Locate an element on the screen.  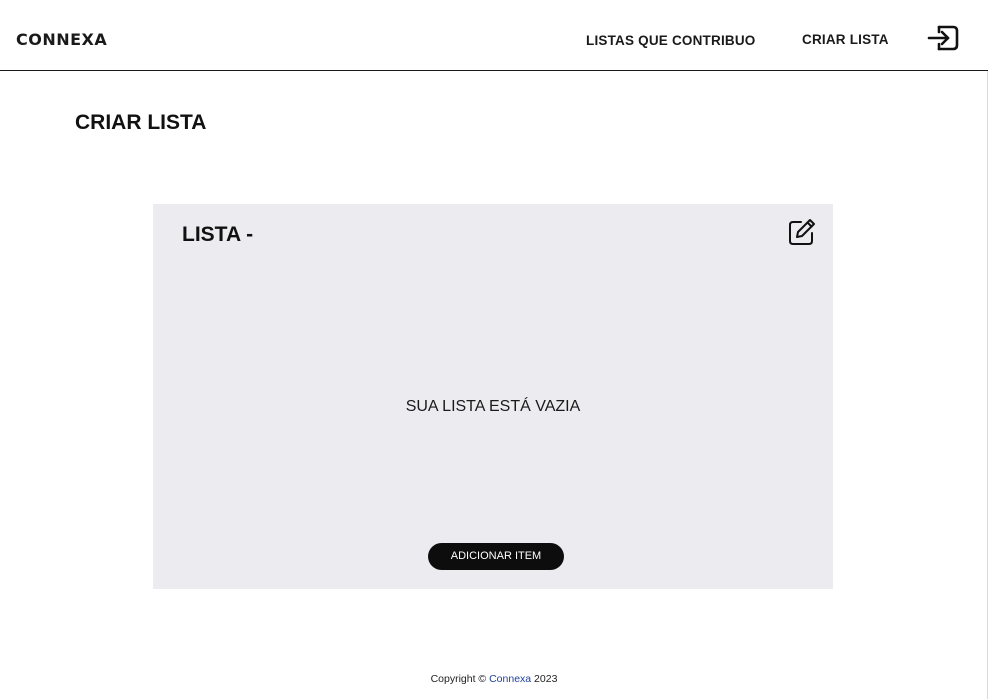
logout-button is located at coordinates (943, 38).